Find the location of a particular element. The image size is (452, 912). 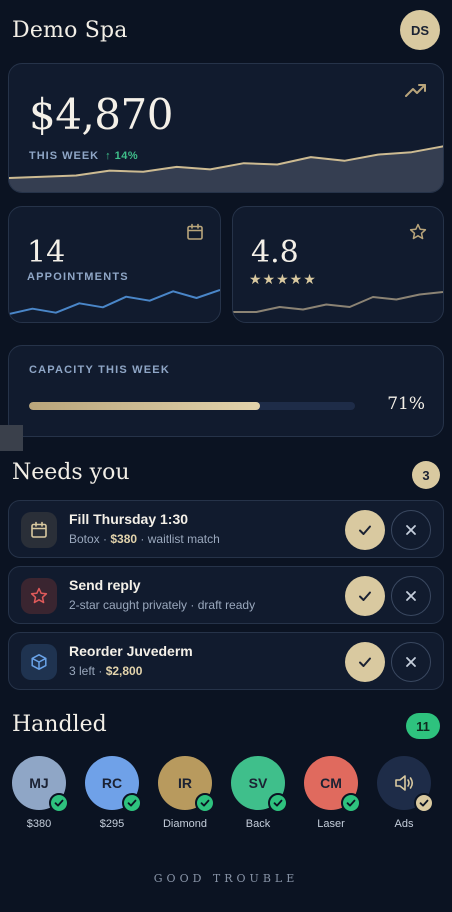

handled-item: IR Diamond is located at coordinates (185, 793).